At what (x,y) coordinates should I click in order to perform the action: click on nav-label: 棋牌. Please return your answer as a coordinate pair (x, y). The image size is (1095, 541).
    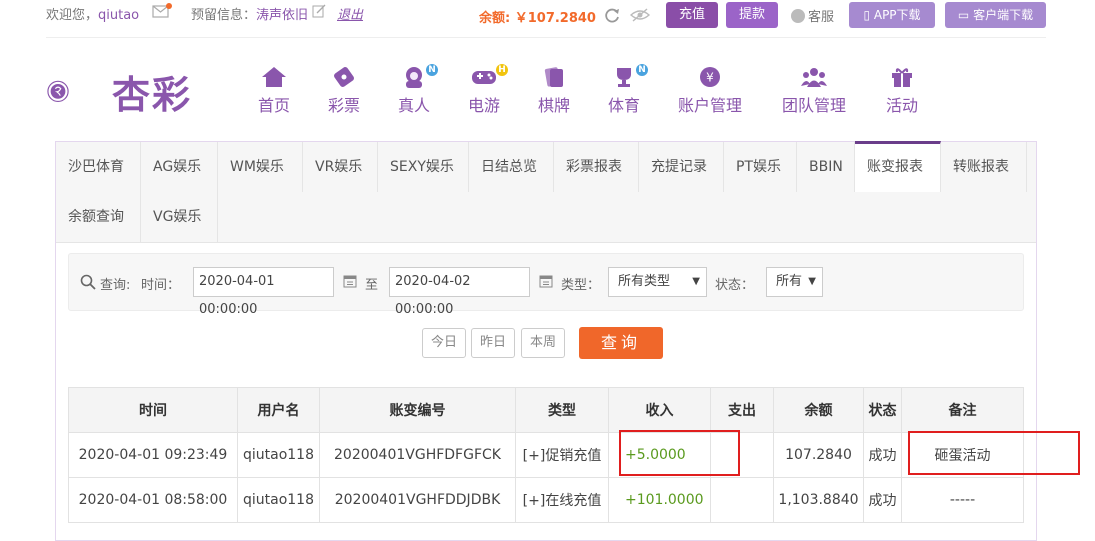
    Looking at the image, I should click on (554, 105).